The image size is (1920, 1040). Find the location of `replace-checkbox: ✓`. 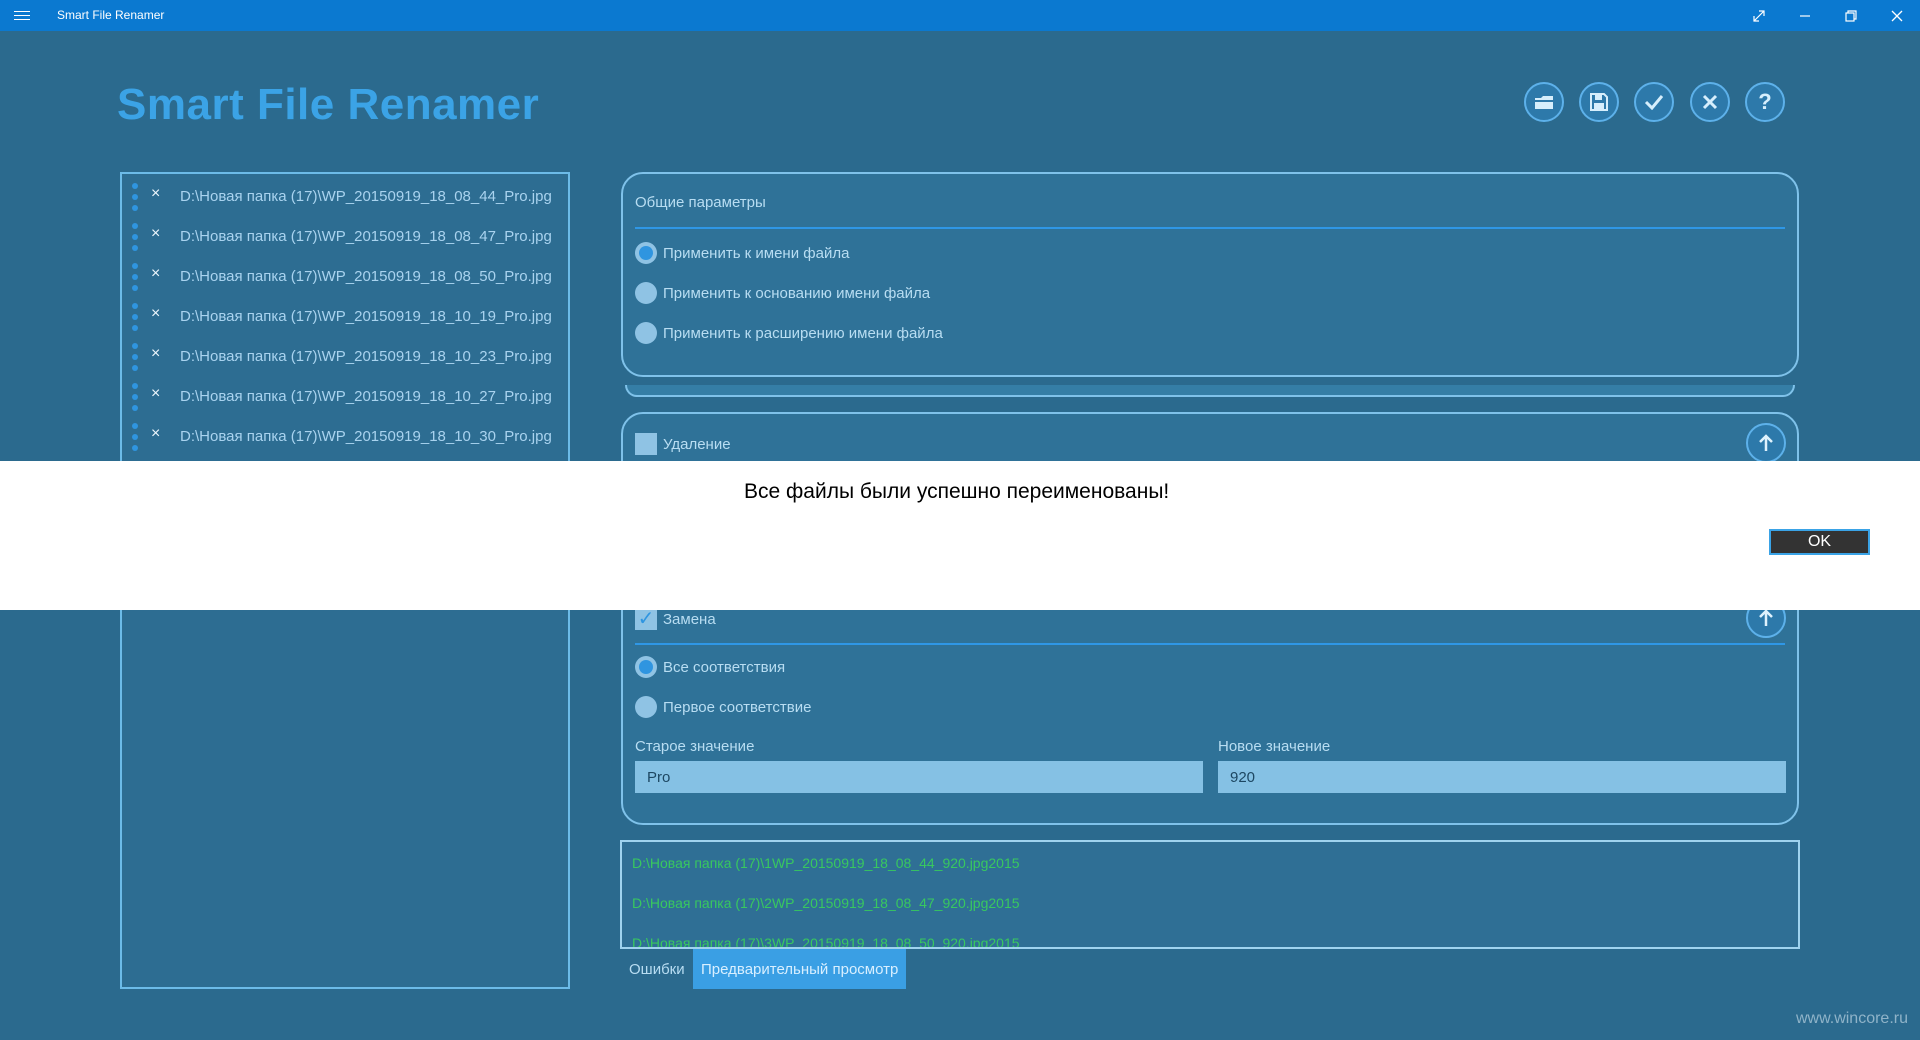

replace-checkbox: ✓ is located at coordinates (646, 619).